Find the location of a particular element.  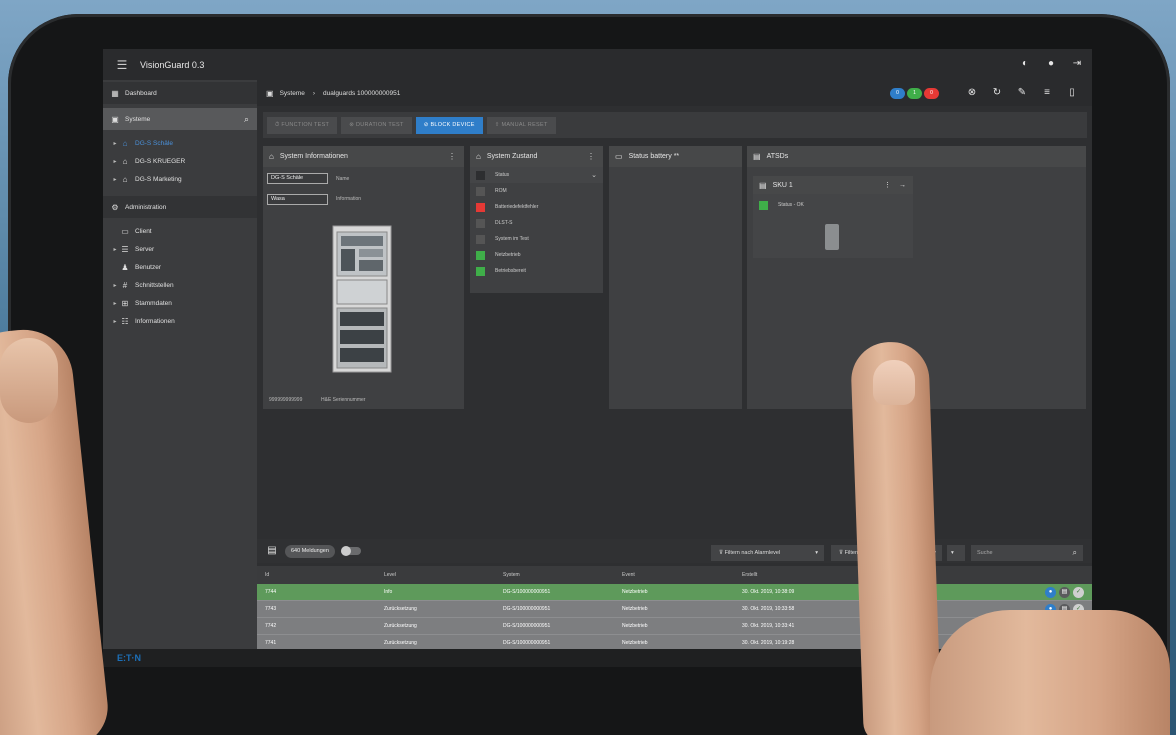

alarm-level-filter: ⊽ Filtern nach Alarmlevel ▾ is located at coordinates (767, 553).